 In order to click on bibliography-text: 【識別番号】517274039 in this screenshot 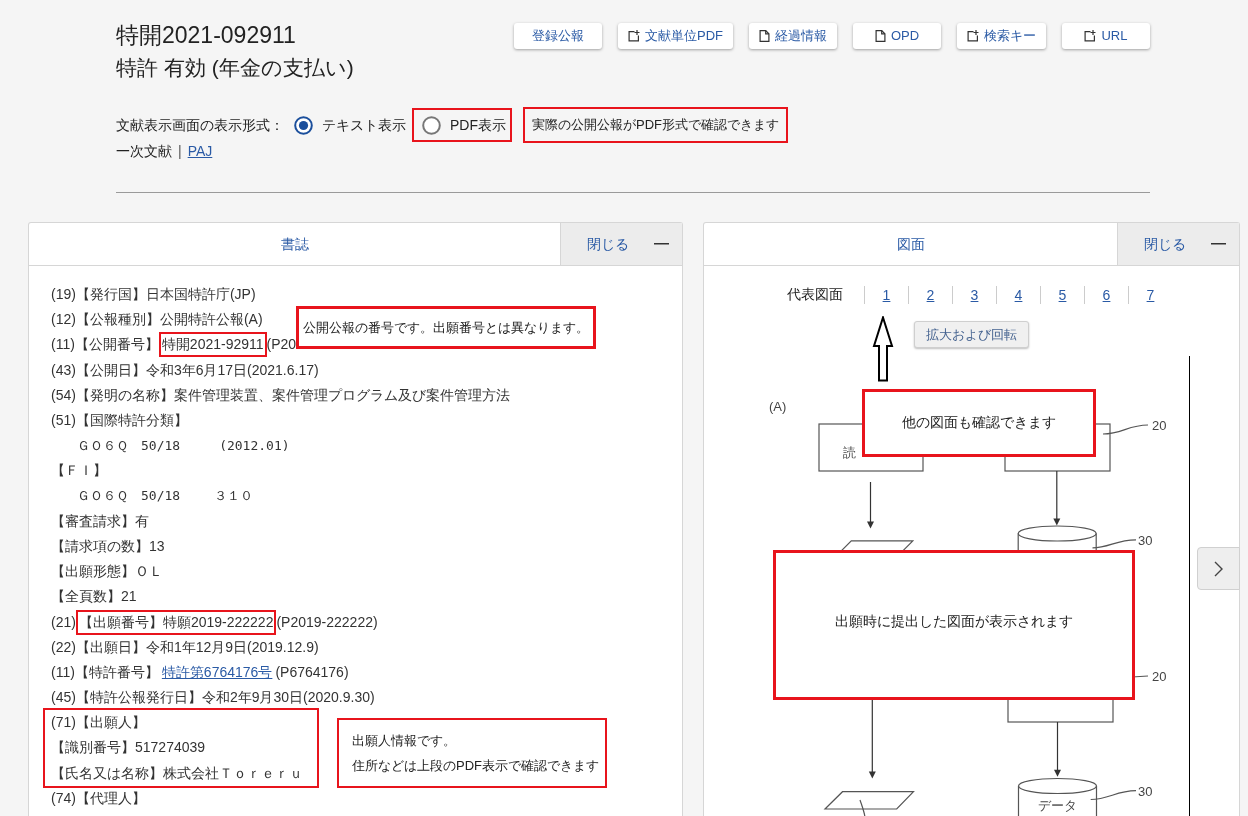, I will do `click(128, 748)`.